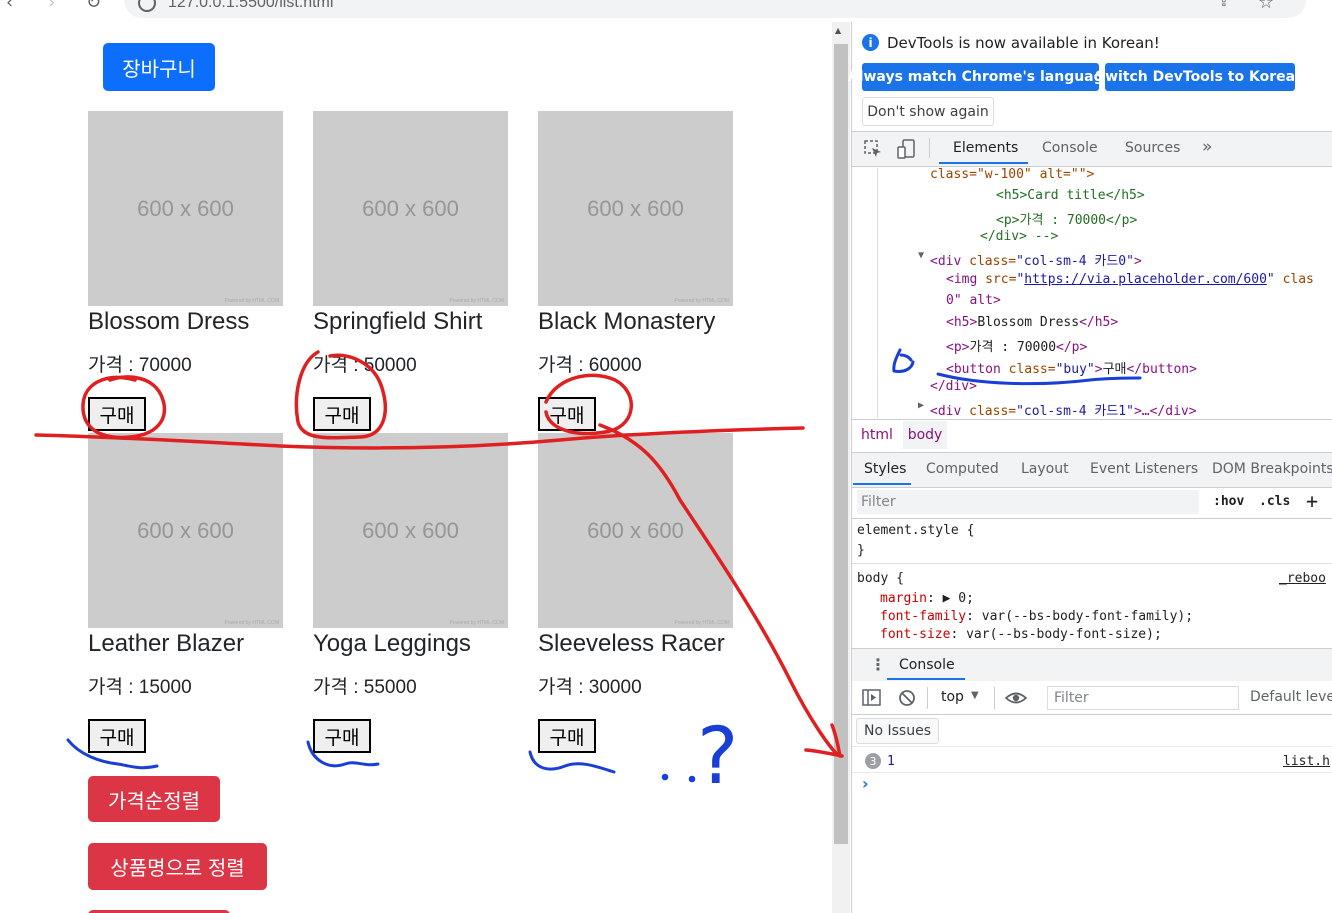 The image size is (1332, 913). Describe the element at coordinates (873, 761) in the screenshot. I see `repeat-count-badge: 3` at that location.